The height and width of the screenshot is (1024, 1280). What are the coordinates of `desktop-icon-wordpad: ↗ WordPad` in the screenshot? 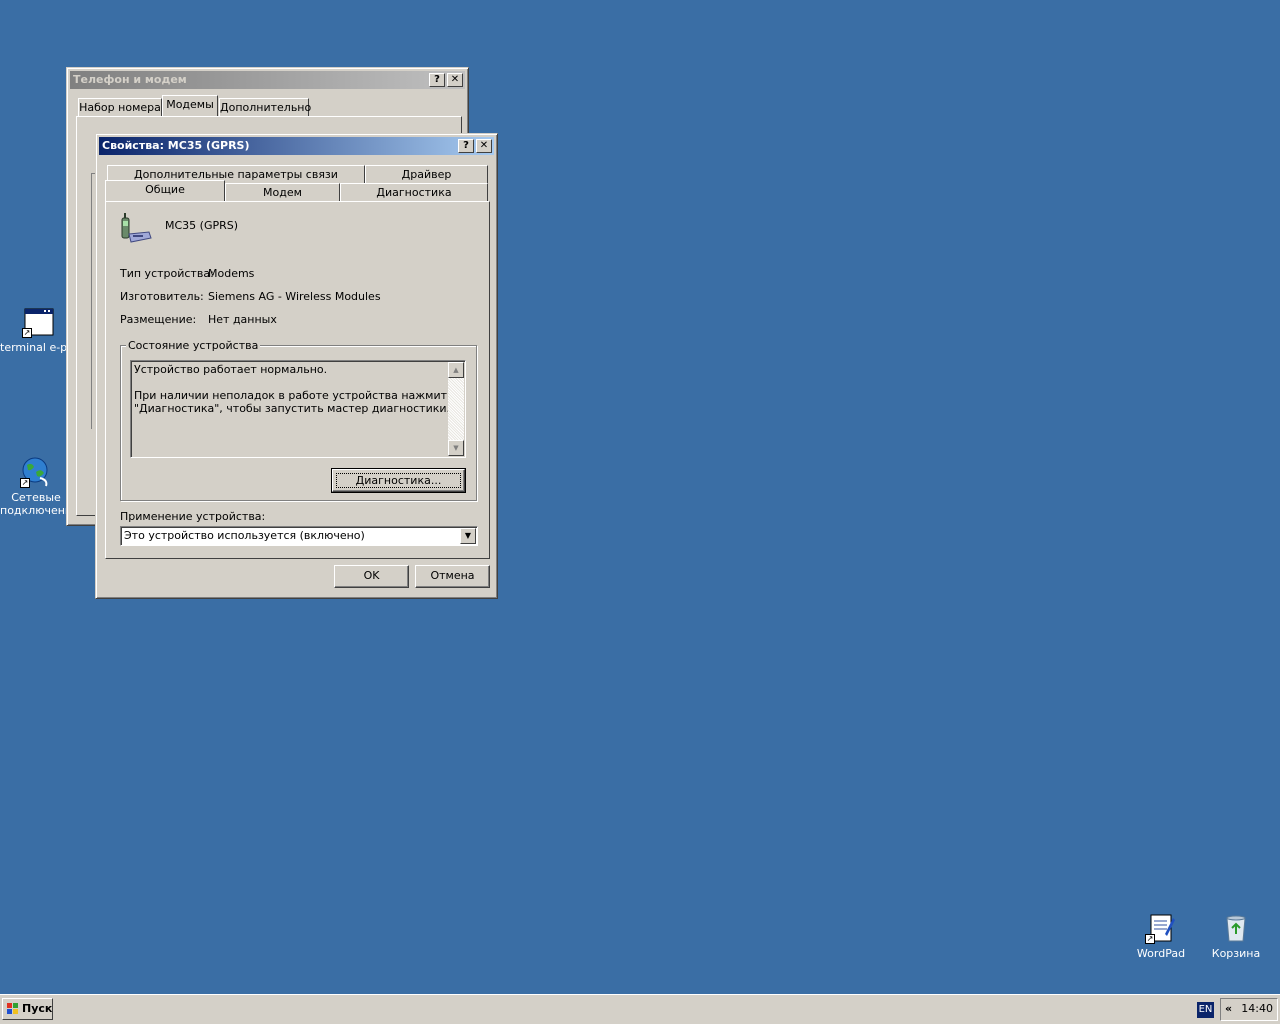 It's located at (1161, 936).